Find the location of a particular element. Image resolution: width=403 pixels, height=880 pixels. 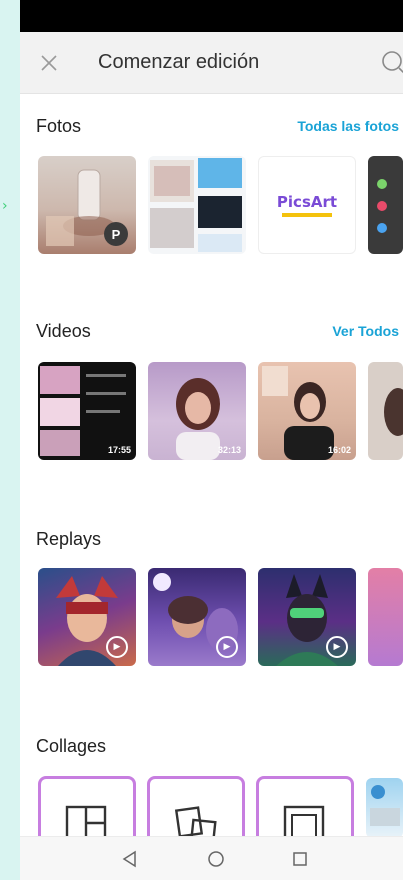

videos-row: 17:55 32:13 16:02 is located at coordinates (220, 411).